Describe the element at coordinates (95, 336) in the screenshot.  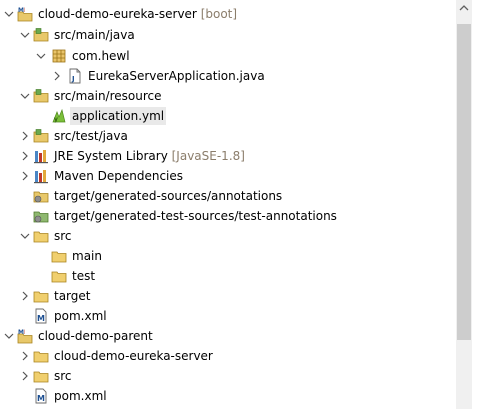
I see `tree-item-label: cloud-demo-parent` at that location.